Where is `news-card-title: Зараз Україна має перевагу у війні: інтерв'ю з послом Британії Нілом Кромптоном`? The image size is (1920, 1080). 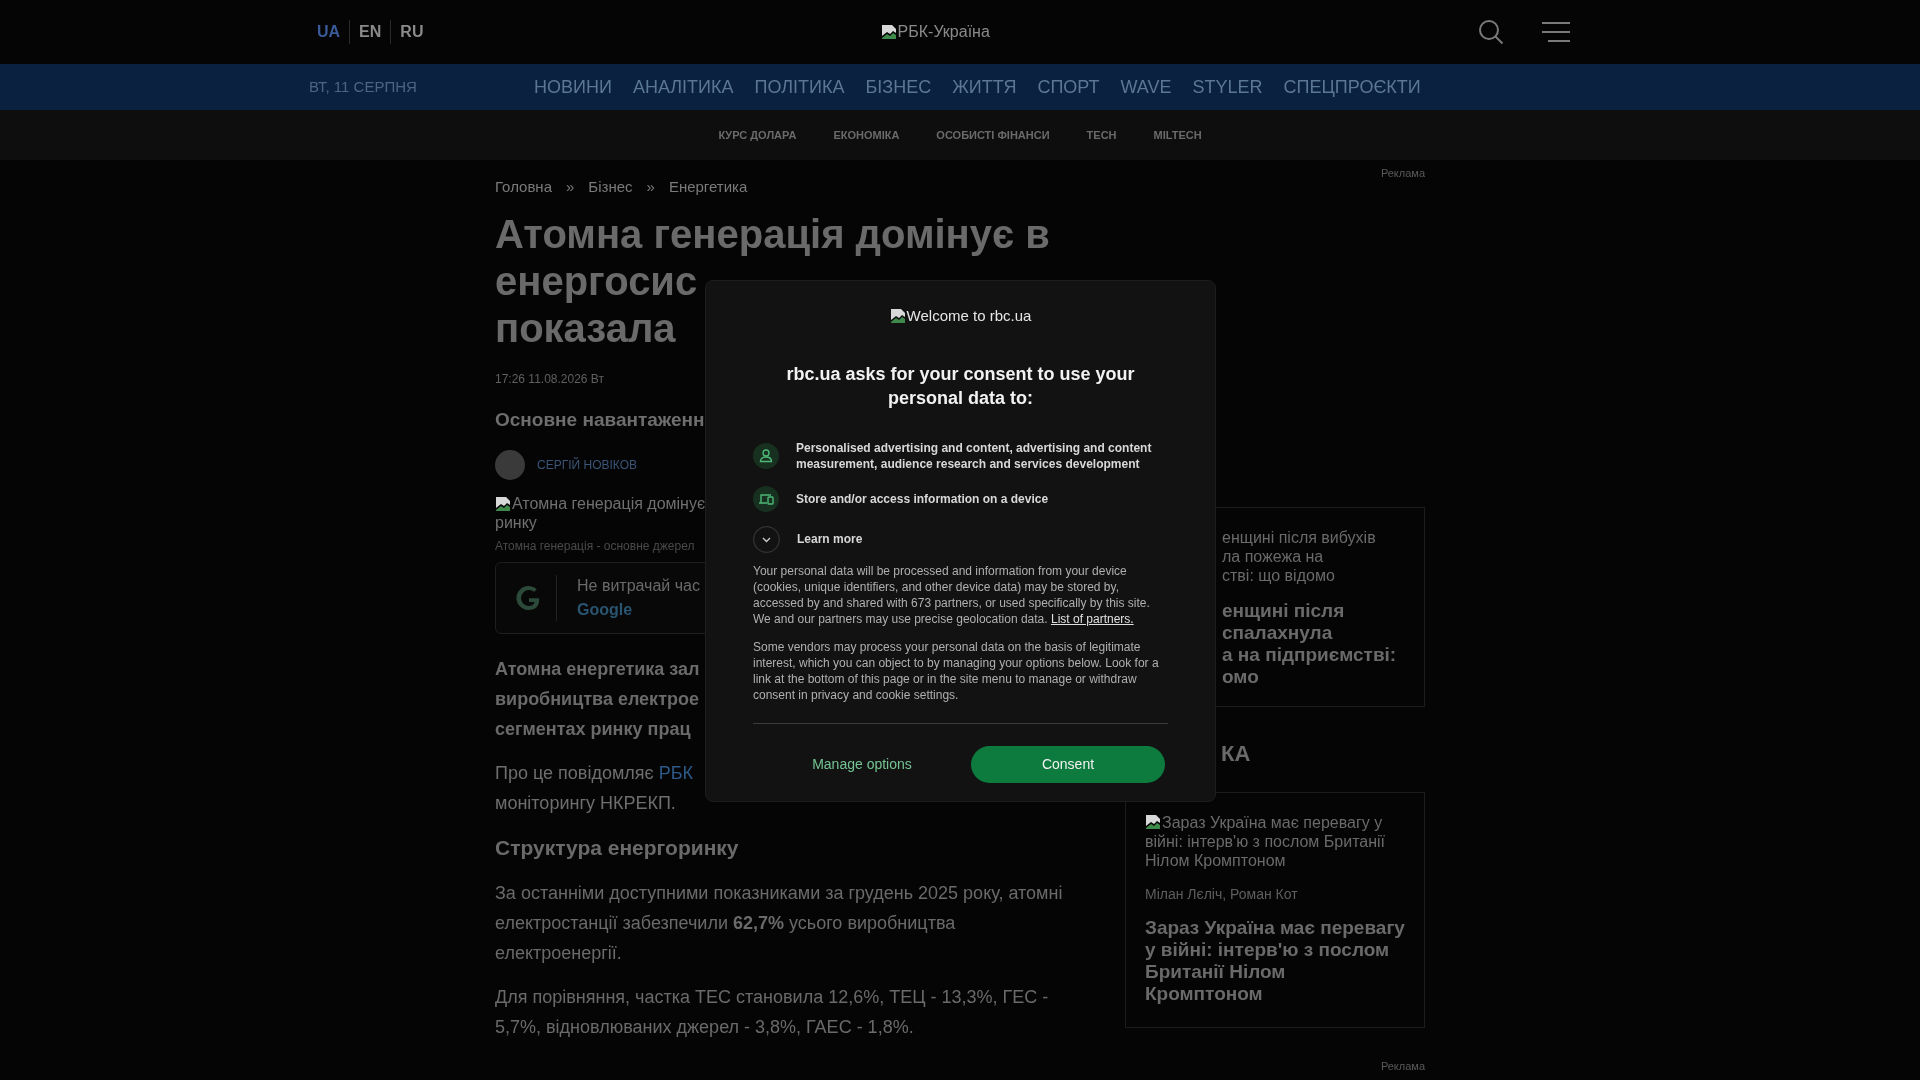
news-card-title: Зараз Україна має перевагу у війні: інтерв'ю з послом Британії Нілом Кромптоном is located at coordinates (1275, 960).